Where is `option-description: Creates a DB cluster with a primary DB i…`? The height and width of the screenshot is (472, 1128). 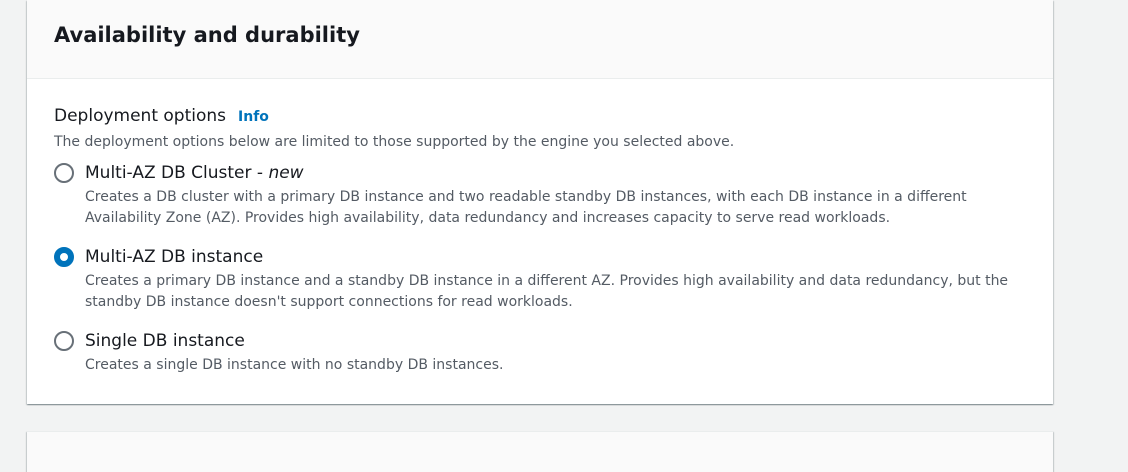
option-description: Creates a DB cluster with a primary DB i… is located at coordinates (526, 207).